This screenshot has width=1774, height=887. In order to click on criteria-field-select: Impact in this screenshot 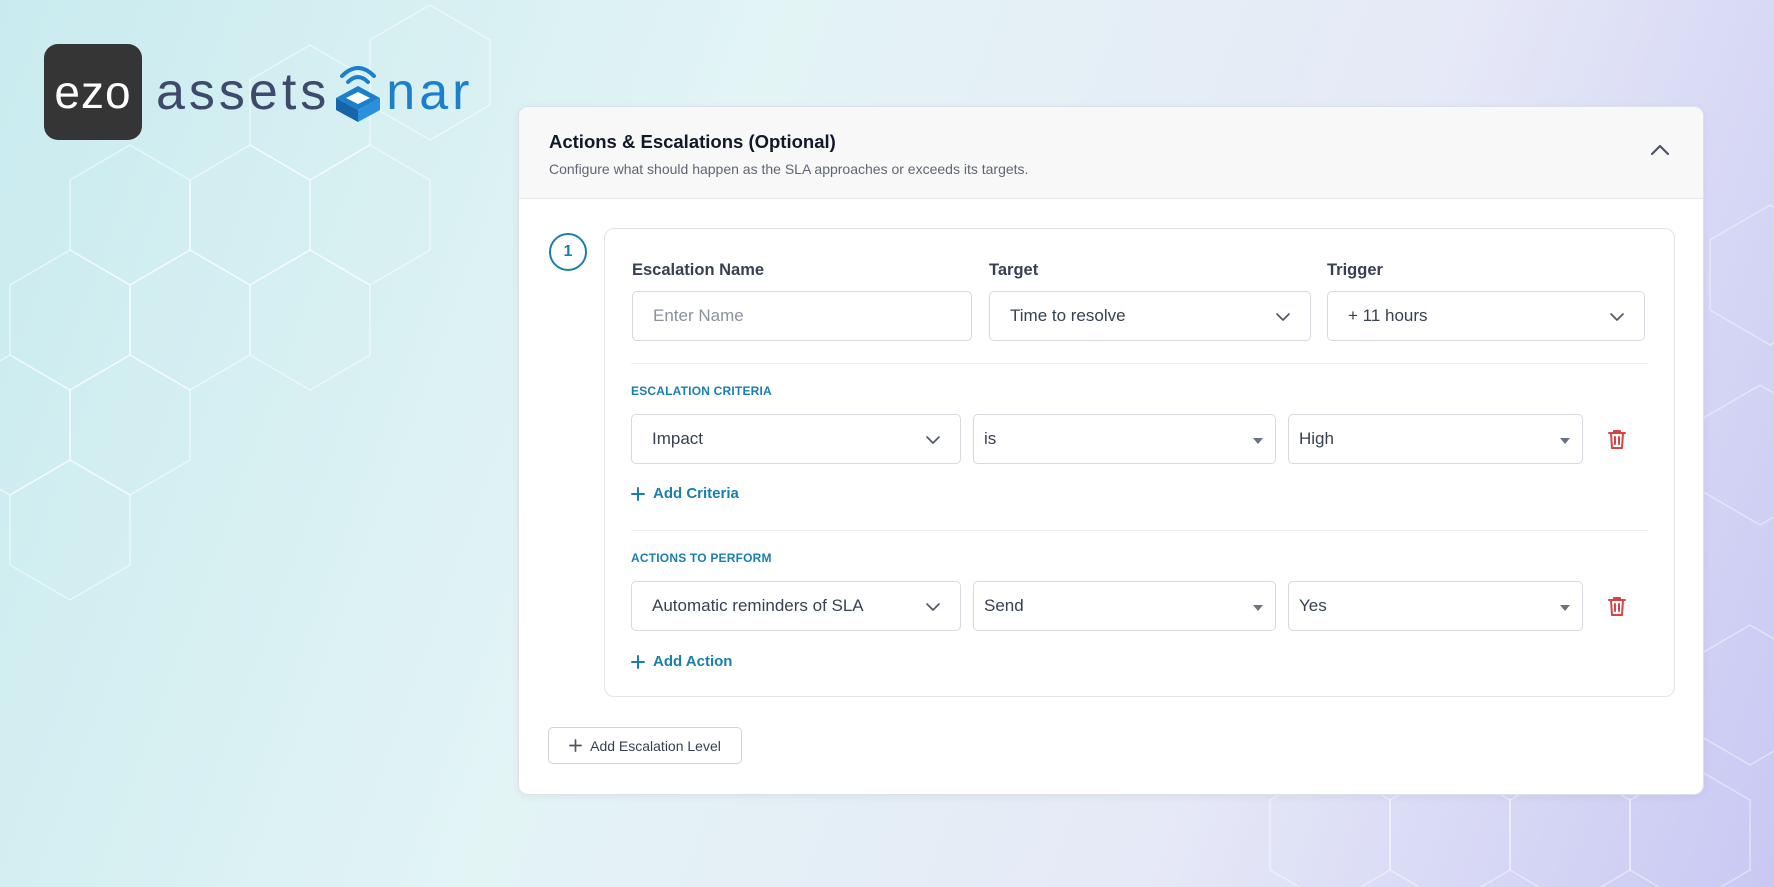, I will do `click(796, 439)`.